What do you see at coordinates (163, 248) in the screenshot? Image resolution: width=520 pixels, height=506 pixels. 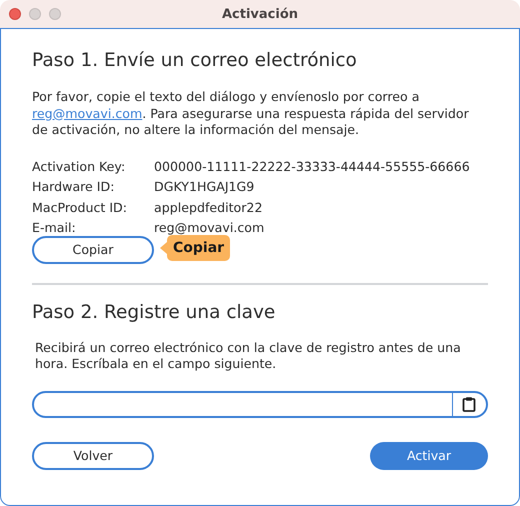 I see `tooltip-pointer-icon` at bounding box center [163, 248].